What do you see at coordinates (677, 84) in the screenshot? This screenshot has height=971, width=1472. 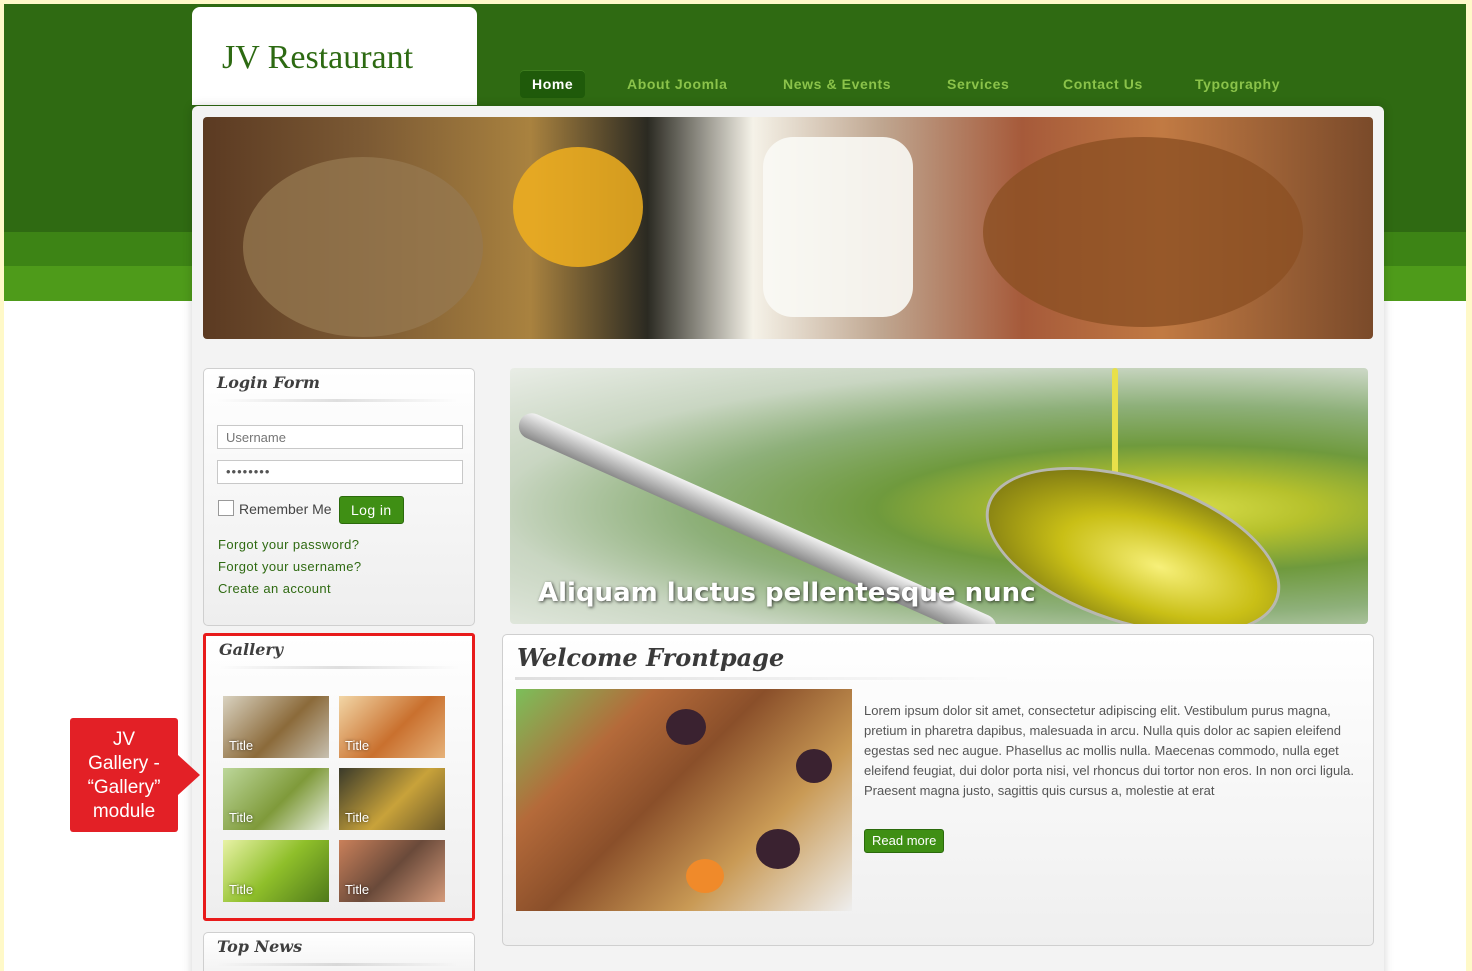 I see `nav-about-joomla: About Joomla` at bounding box center [677, 84].